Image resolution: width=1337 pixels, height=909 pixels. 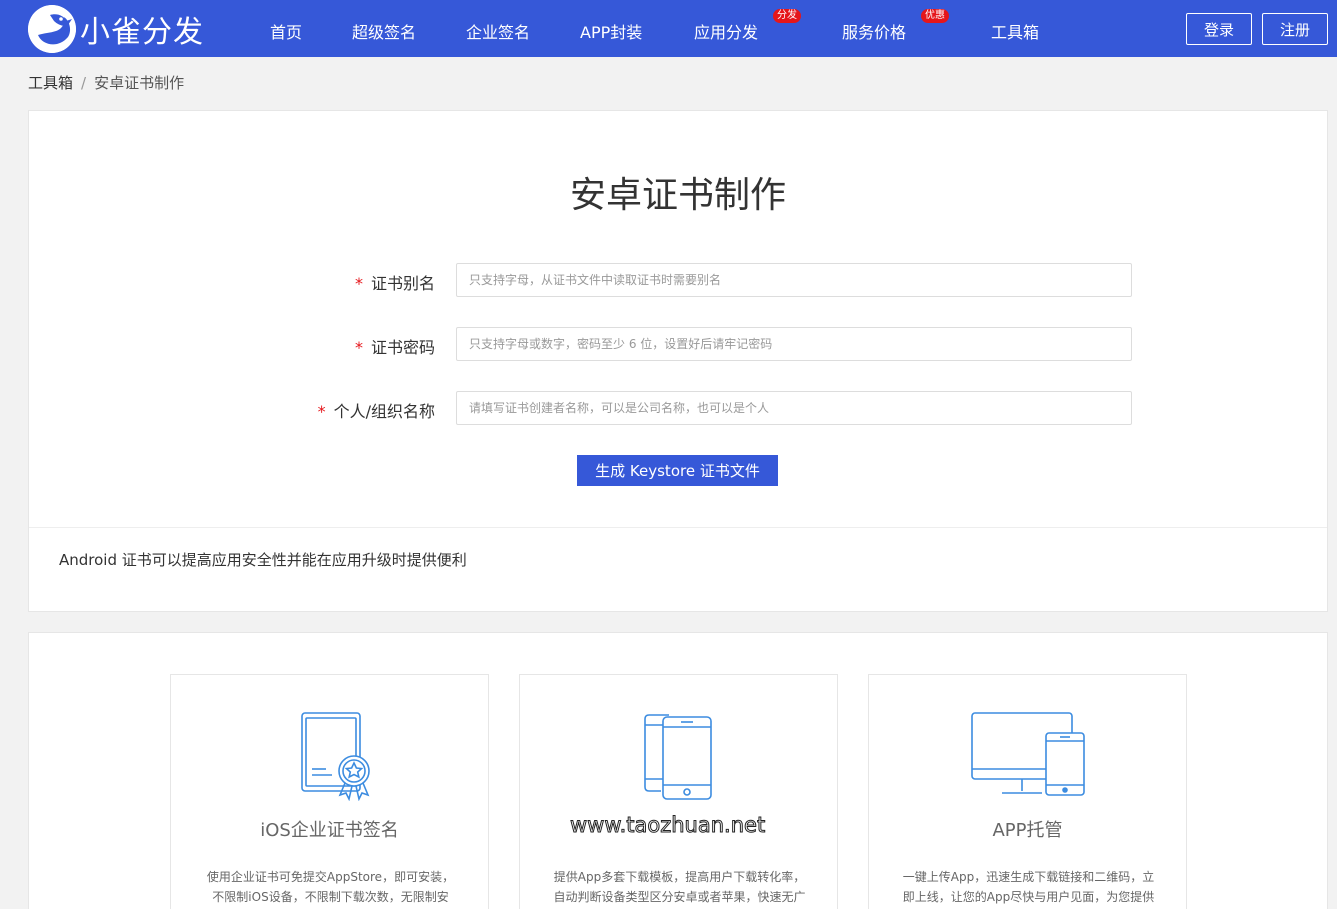 What do you see at coordinates (384, 31) in the screenshot?
I see `nav-item-super-sign: 超级签名` at bounding box center [384, 31].